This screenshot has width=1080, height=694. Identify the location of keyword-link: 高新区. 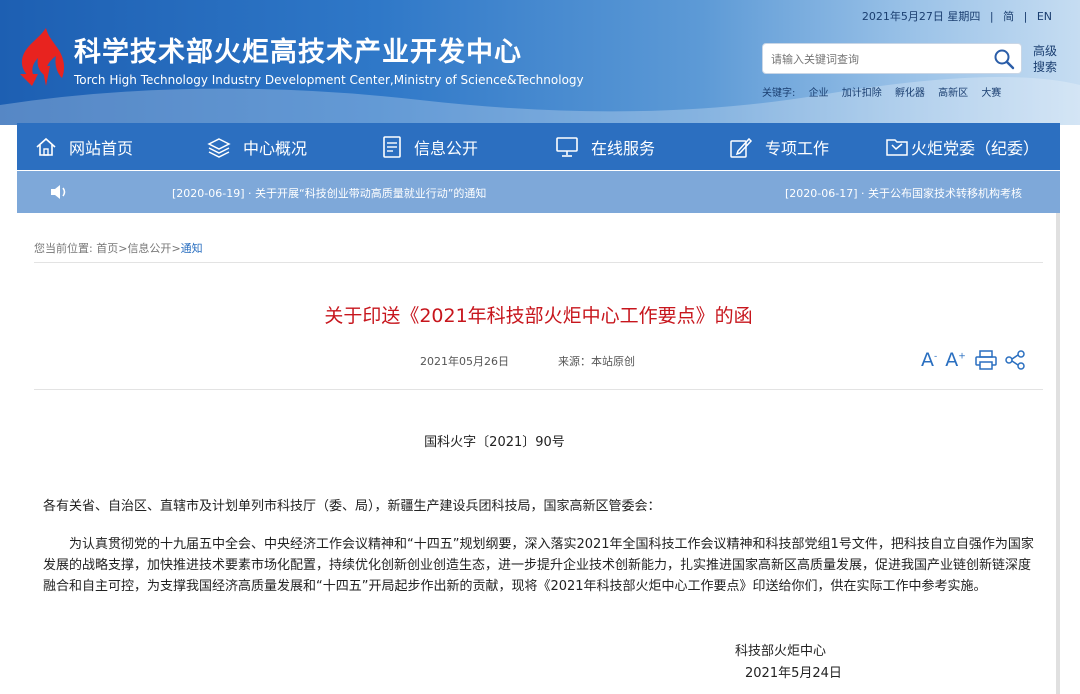
(953, 93).